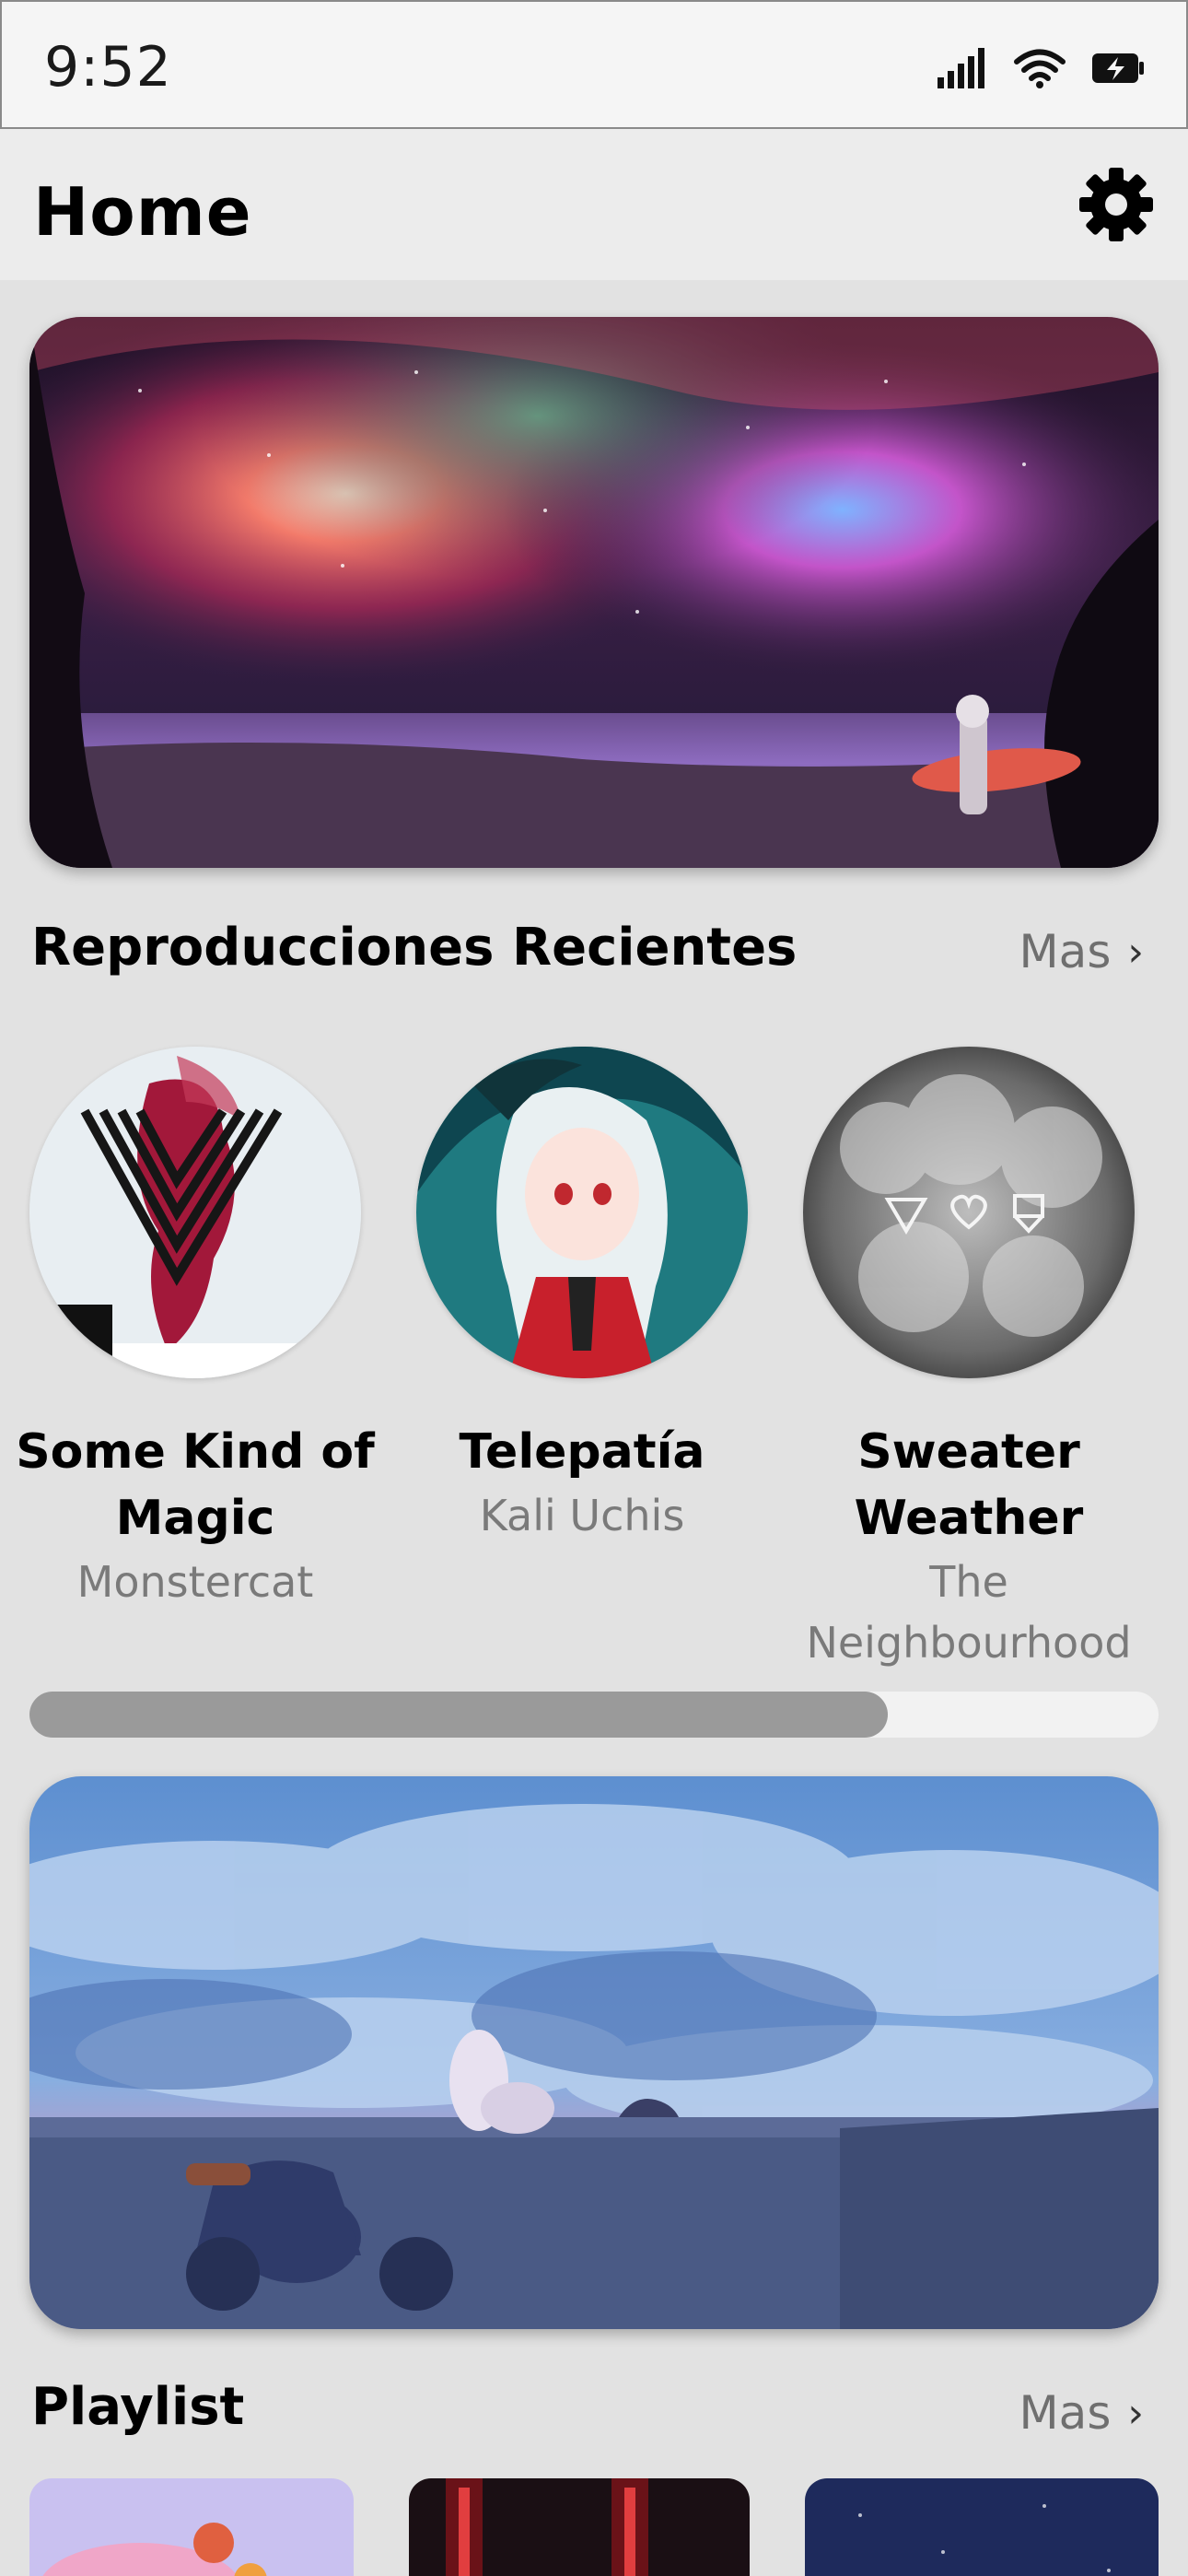  I want to click on recent-item-title: Sweater Weather, so click(969, 1485).